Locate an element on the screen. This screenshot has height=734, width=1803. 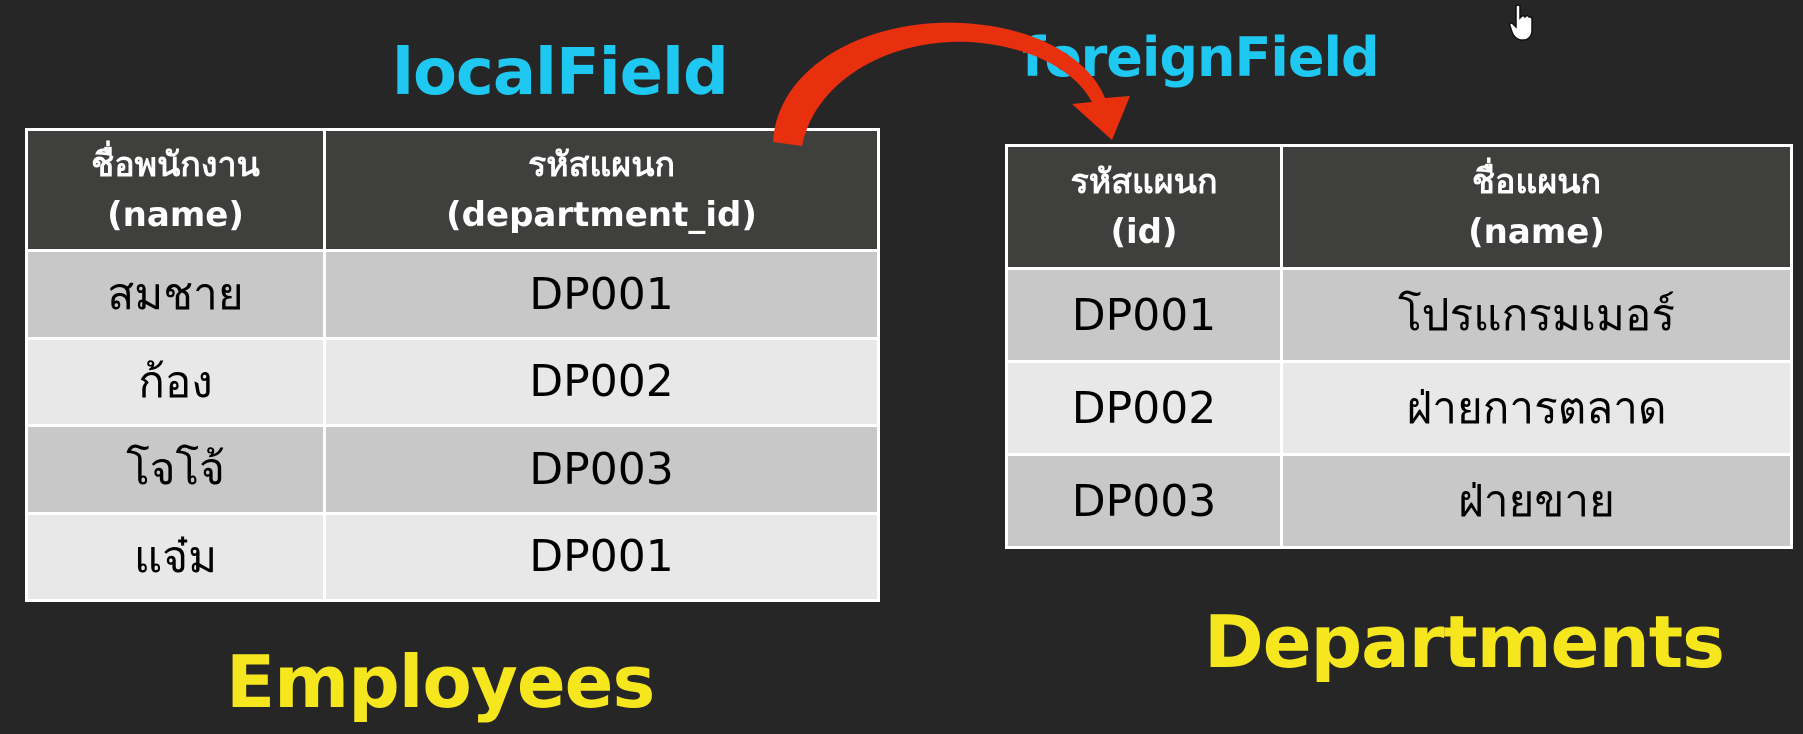
employees-col-department-id: รหัสแผนก (department_id) is located at coordinates (601, 190).